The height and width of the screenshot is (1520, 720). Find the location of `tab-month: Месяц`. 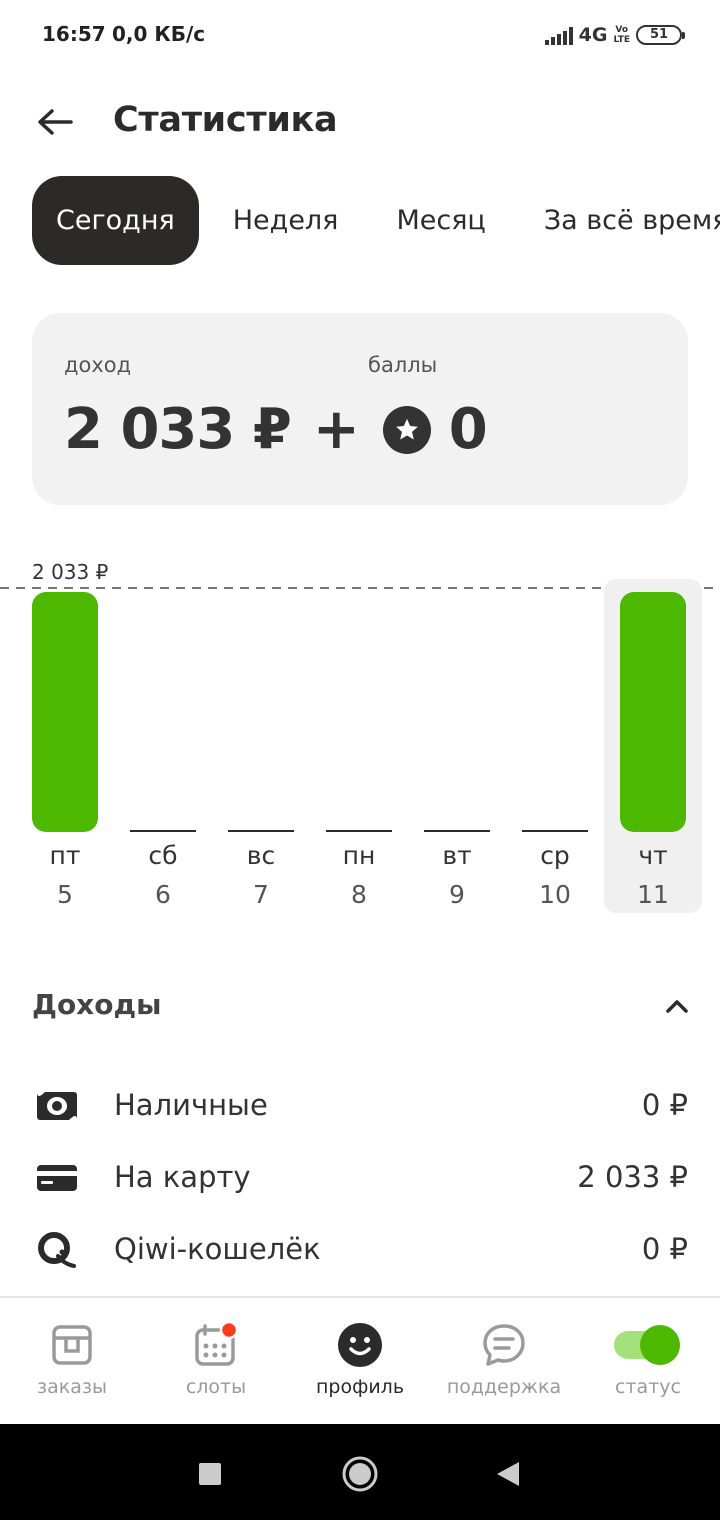

tab-month: Месяц is located at coordinates (440, 220).